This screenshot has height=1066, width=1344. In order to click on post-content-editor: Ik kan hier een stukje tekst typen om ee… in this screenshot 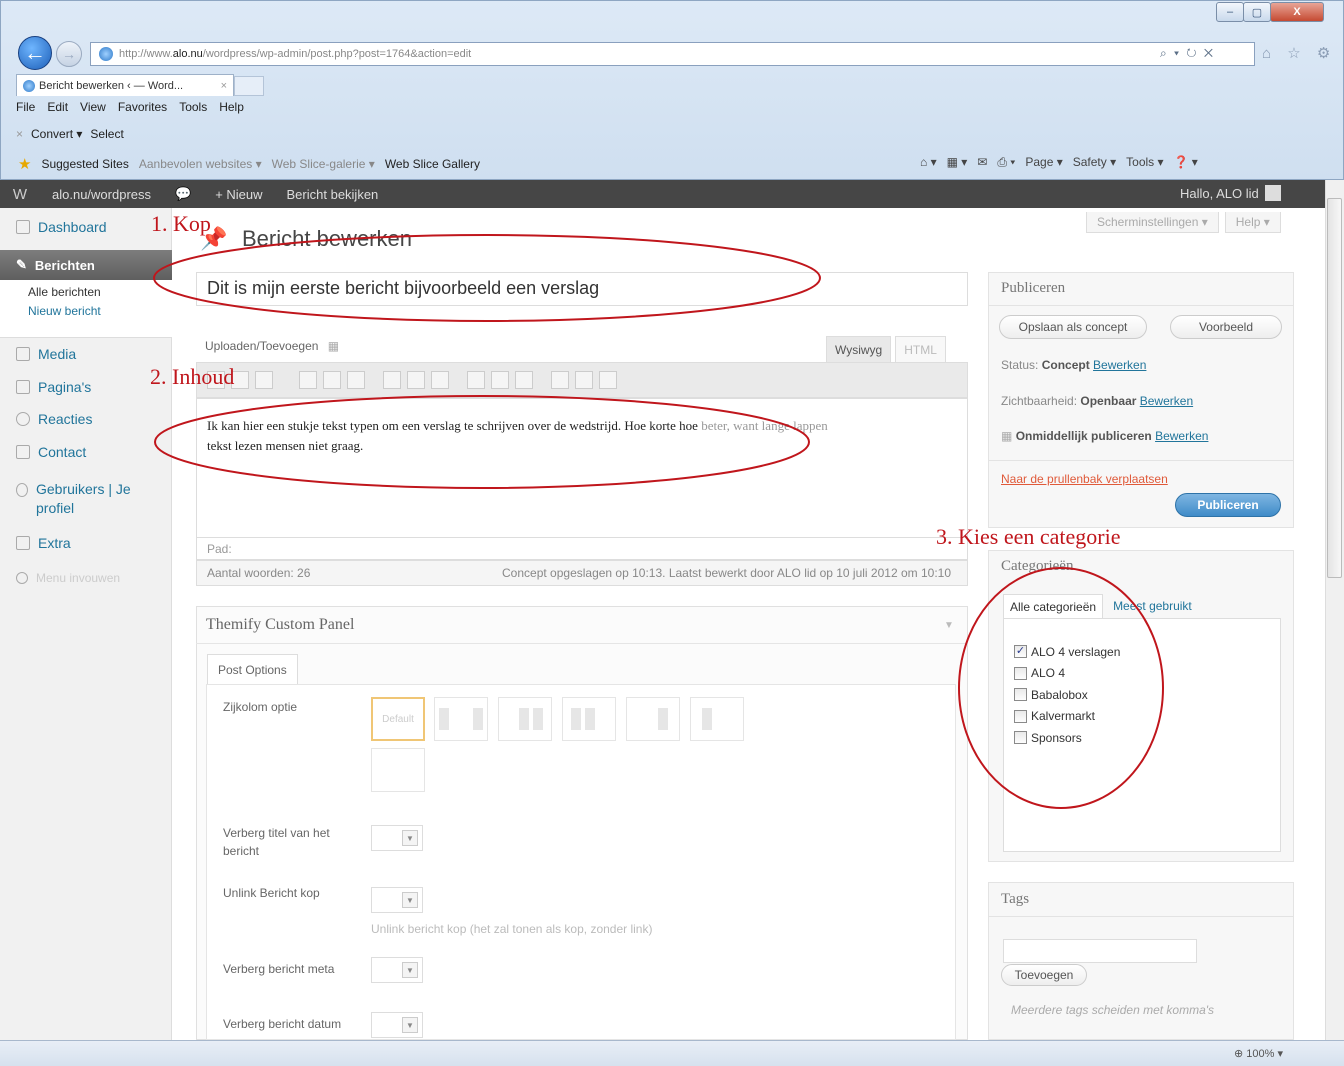, I will do `click(582, 468)`.